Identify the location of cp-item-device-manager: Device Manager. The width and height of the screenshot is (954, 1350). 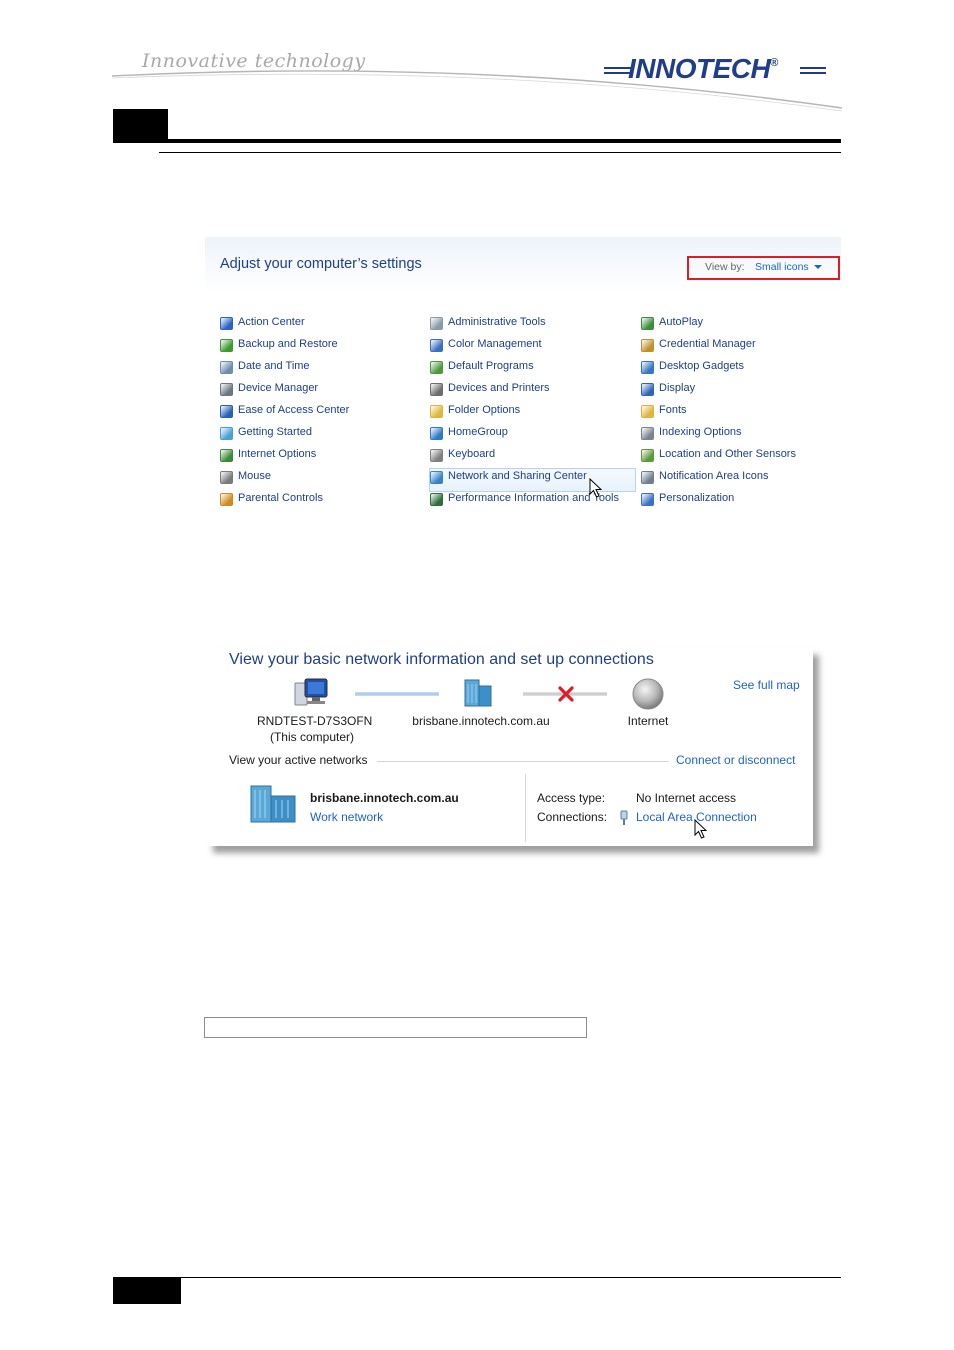
(322, 392).